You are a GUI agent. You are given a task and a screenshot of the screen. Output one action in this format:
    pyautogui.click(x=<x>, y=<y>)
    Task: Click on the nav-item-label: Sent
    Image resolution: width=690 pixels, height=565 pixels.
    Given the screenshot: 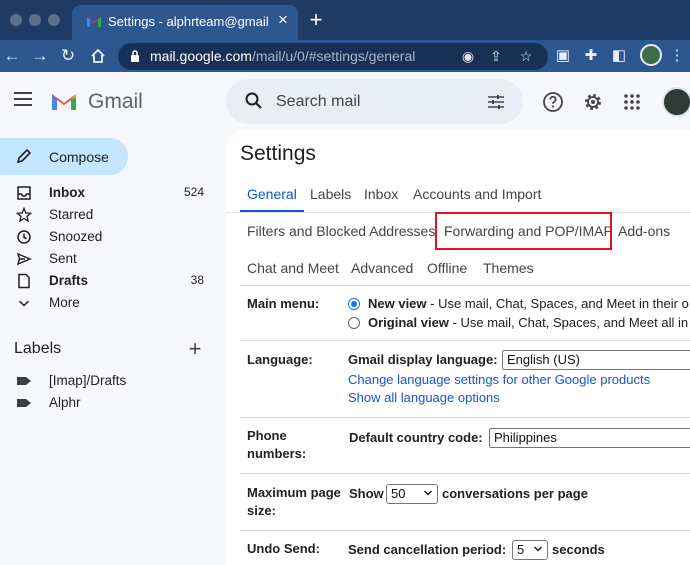 What is the action you would take?
    pyautogui.click(x=63, y=258)
    